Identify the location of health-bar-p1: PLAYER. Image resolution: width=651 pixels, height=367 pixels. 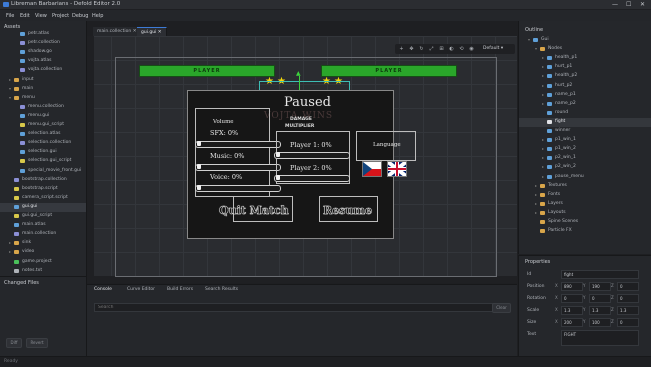
(207, 71).